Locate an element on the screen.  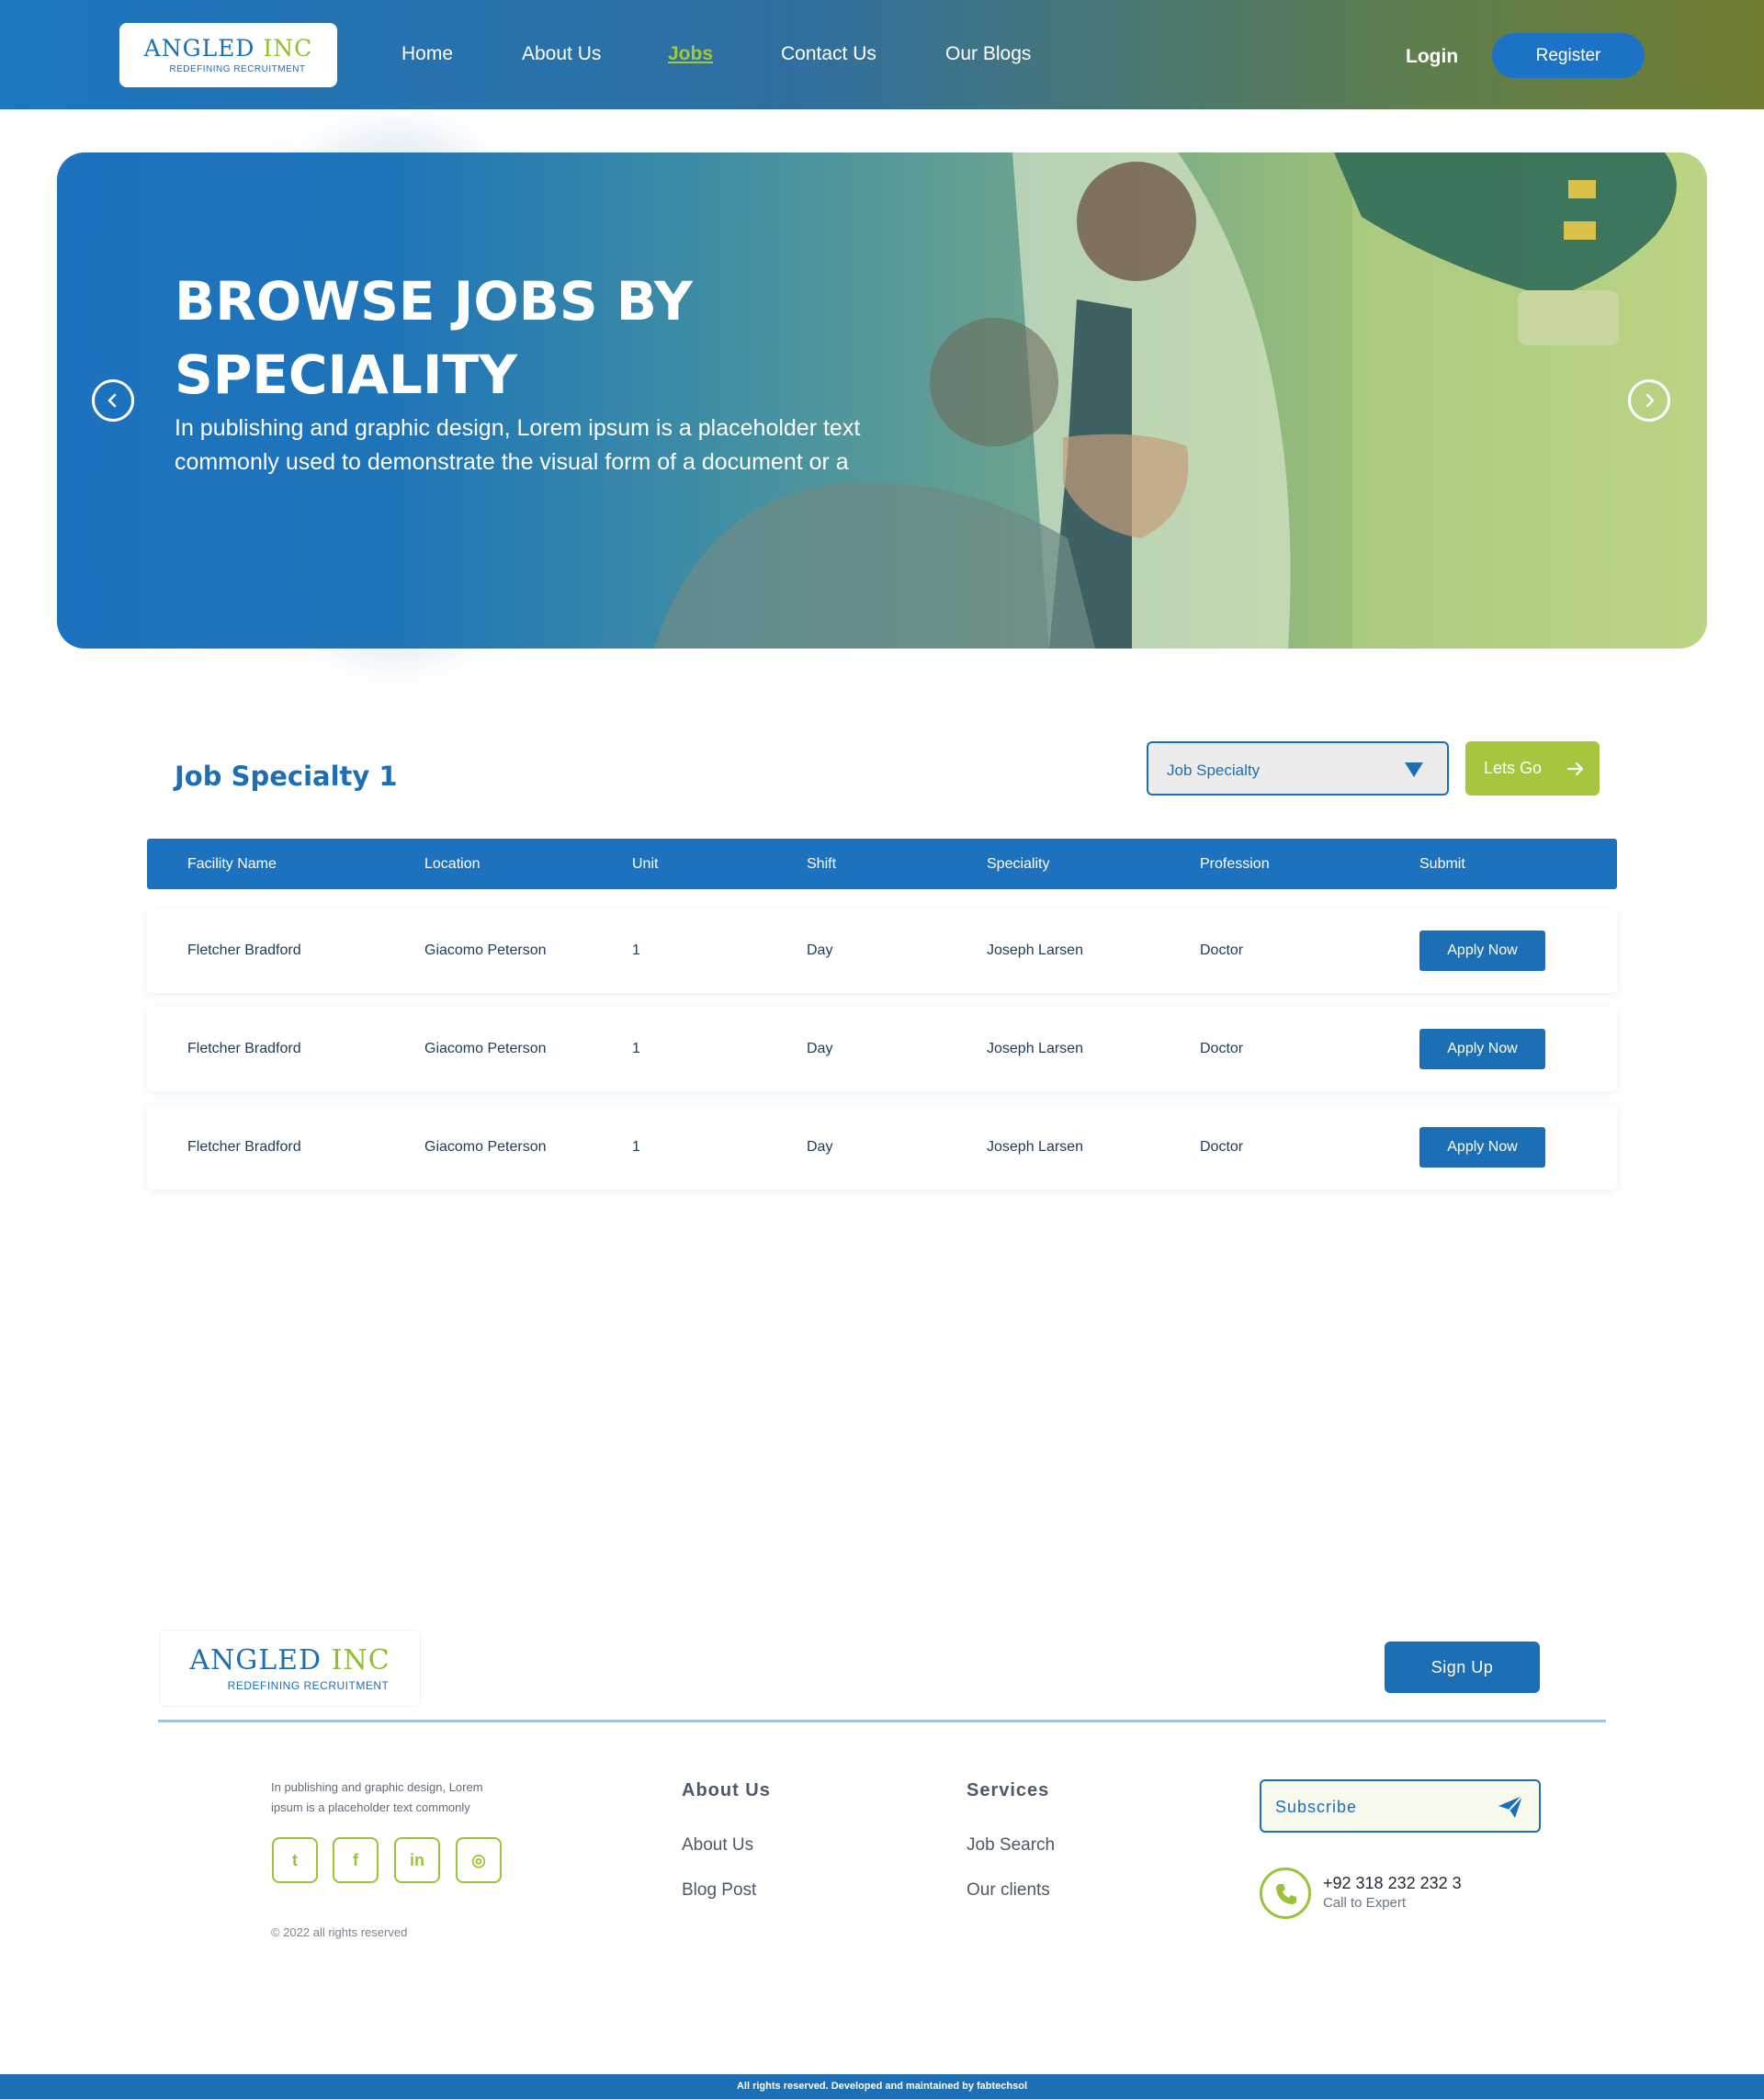
carousel-prev-button is located at coordinates (113, 400).